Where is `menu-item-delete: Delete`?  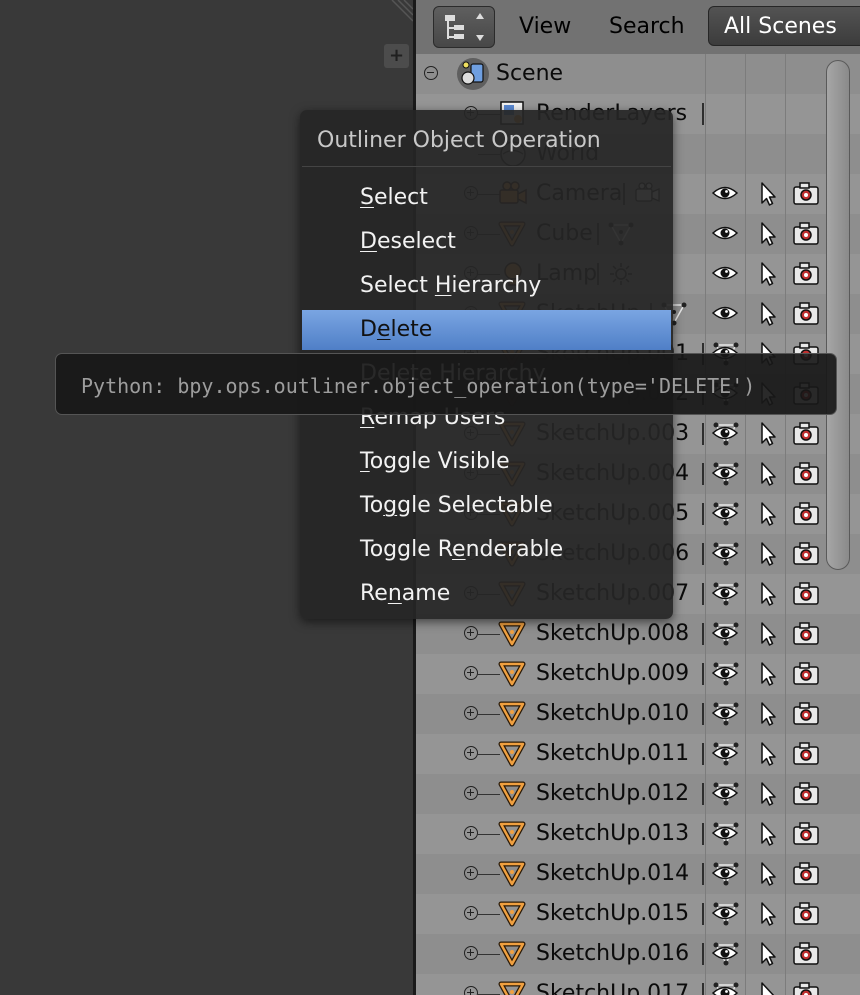 menu-item-delete: Delete is located at coordinates (486, 330).